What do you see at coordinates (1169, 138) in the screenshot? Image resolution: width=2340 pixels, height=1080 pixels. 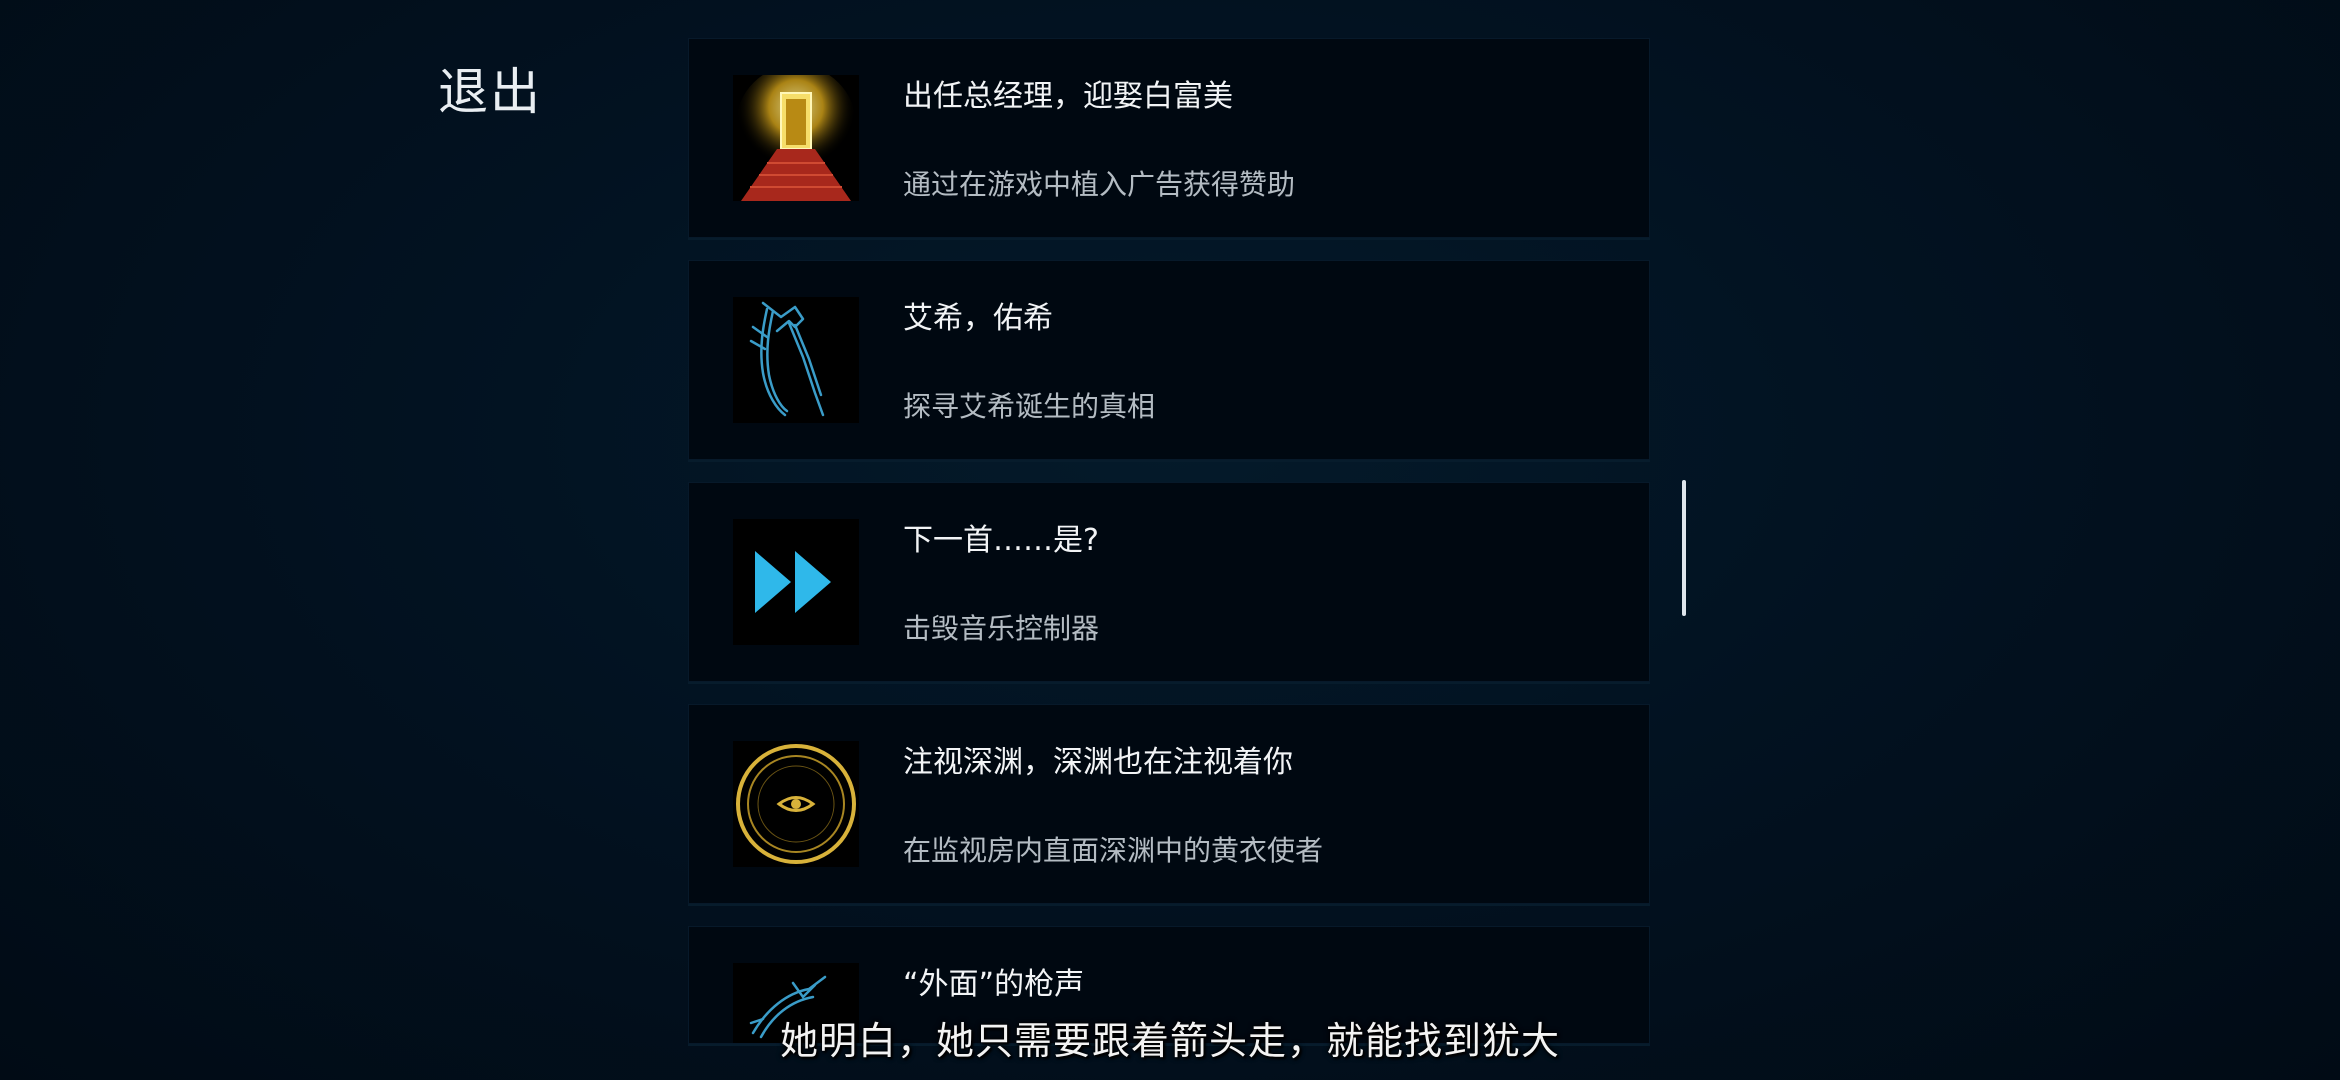 I see `achievement-card-ceo: 出任总经理，迎娶白富美 通过在游戏中植入广告获得赞助` at bounding box center [1169, 138].